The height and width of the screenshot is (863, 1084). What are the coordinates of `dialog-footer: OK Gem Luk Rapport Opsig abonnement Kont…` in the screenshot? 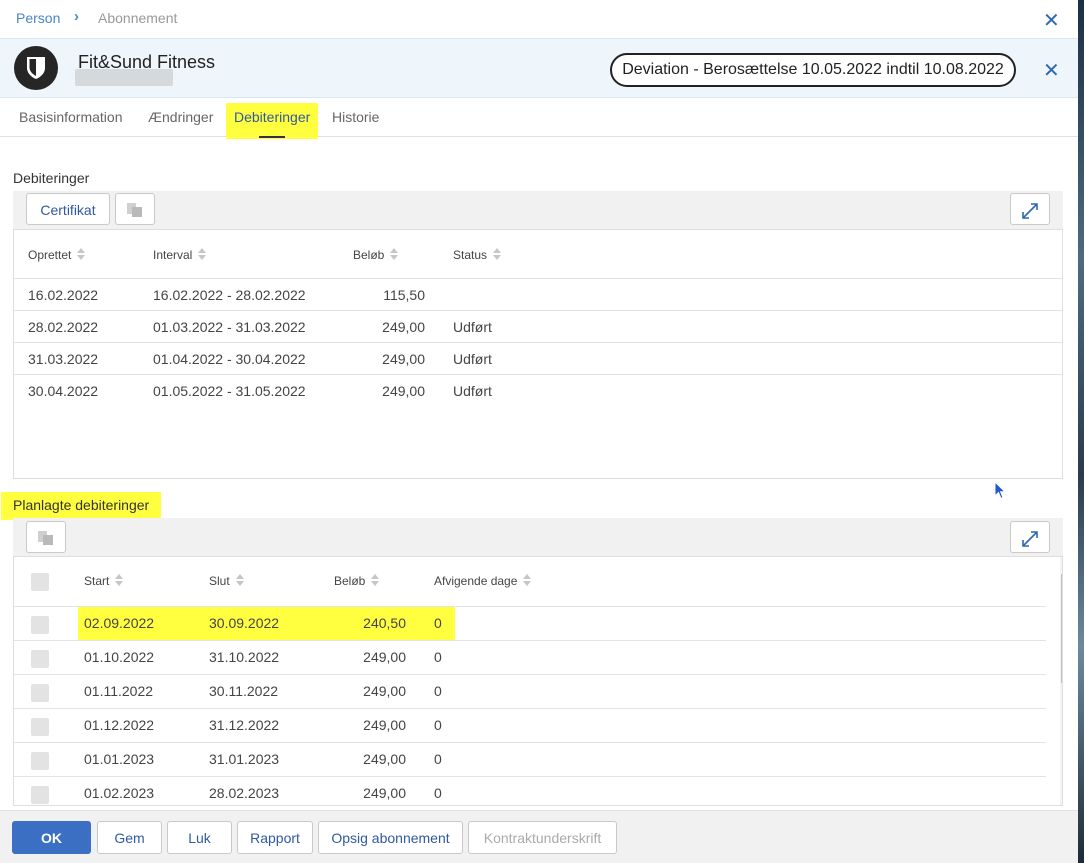 It's located at (539, 836).